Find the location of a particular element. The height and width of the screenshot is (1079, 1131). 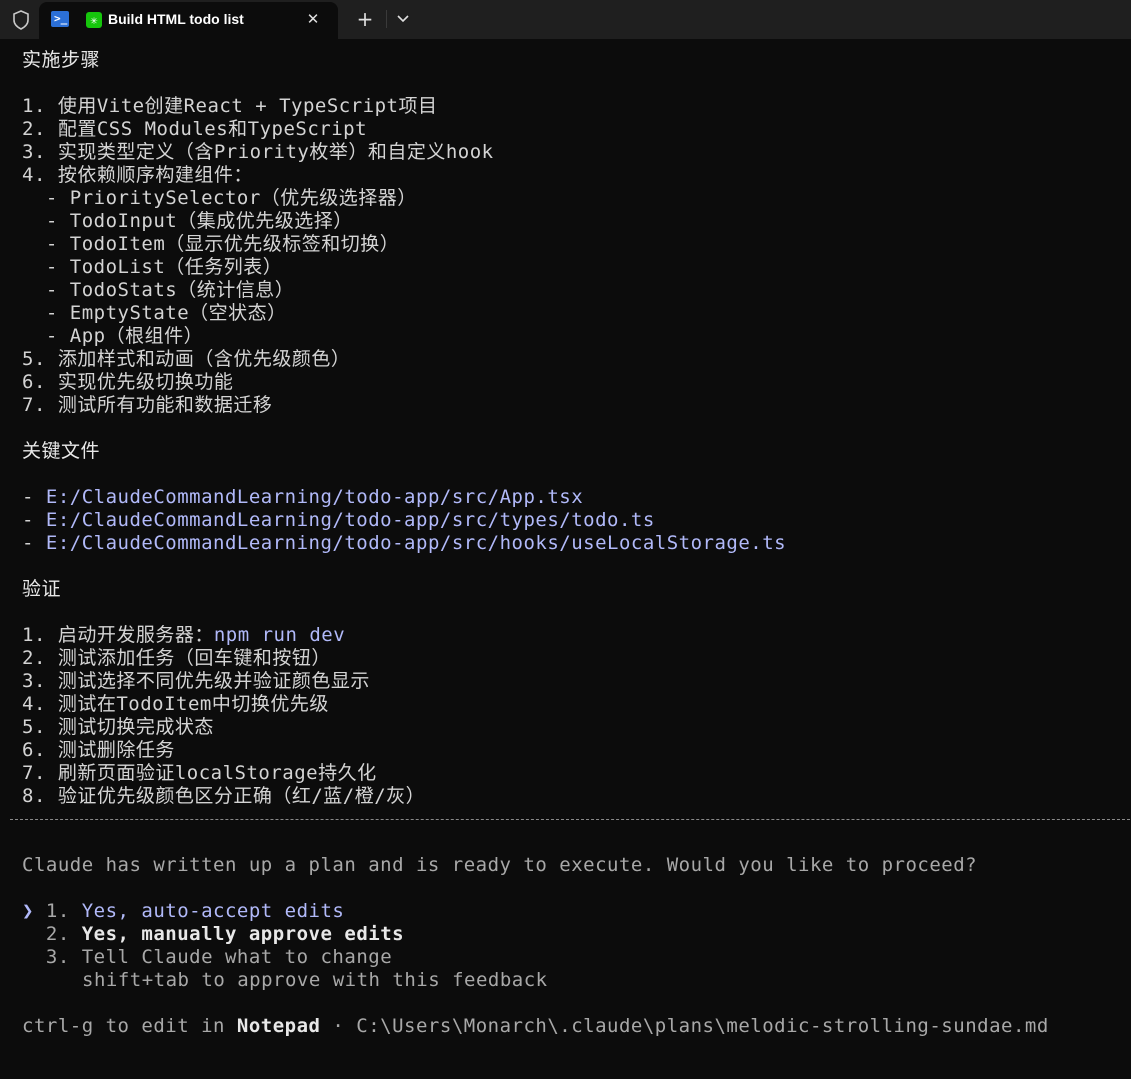

terminal-tab: >_ ✳ Build HTML todo list ✕ is located at coordinates (188, 20).